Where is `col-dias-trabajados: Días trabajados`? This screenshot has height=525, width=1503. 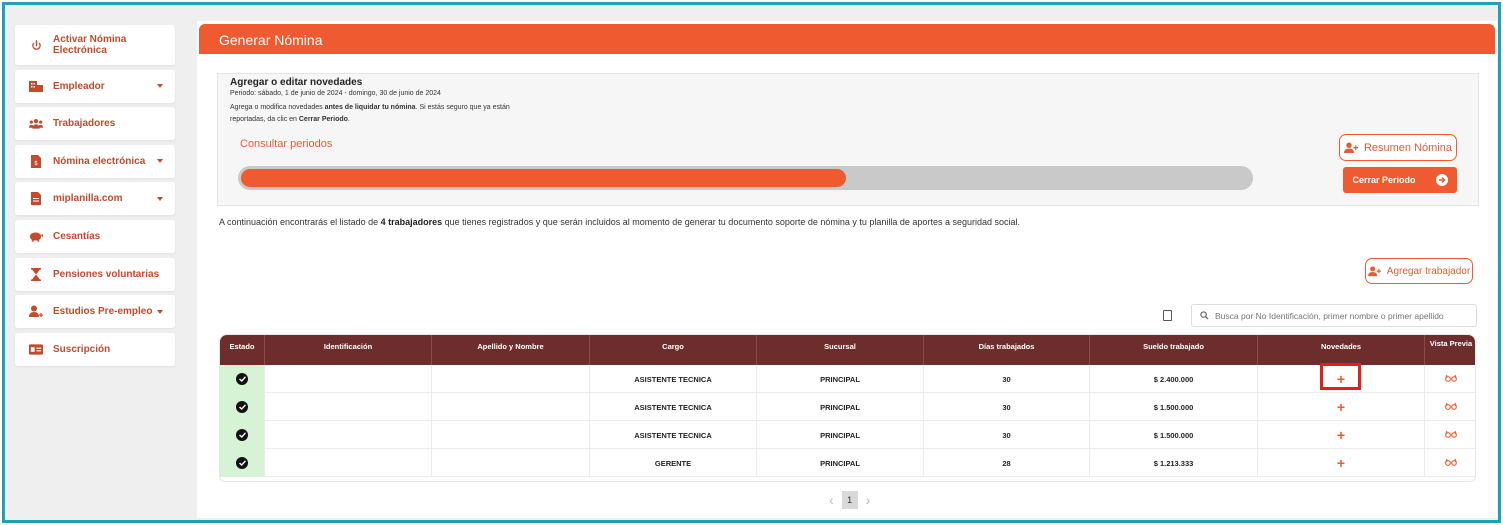 col-dias-trabajados: Días trabajados is located at coordinates (1007, 350).